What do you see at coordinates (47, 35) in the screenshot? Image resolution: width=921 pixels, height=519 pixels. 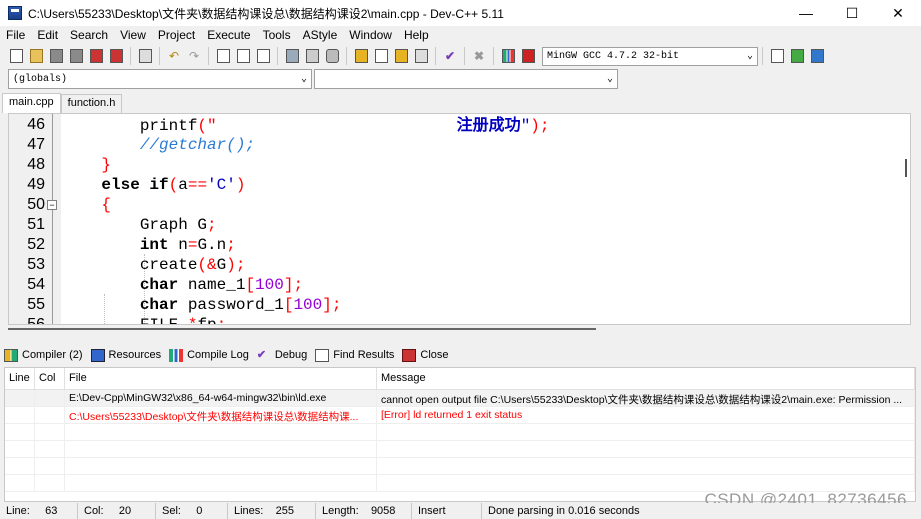 I see `menu-edit: Edit` at bounding box center [47, 35].